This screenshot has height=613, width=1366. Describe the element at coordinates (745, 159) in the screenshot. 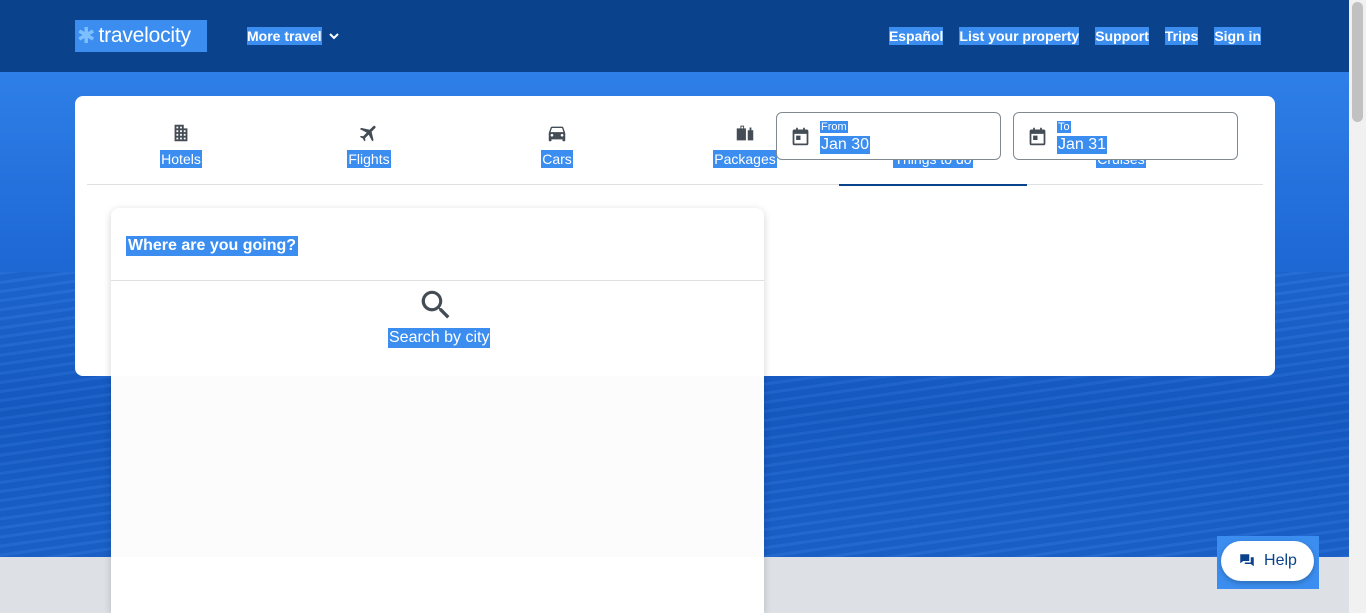

I see `tab-packages-label: Packages` at that location.